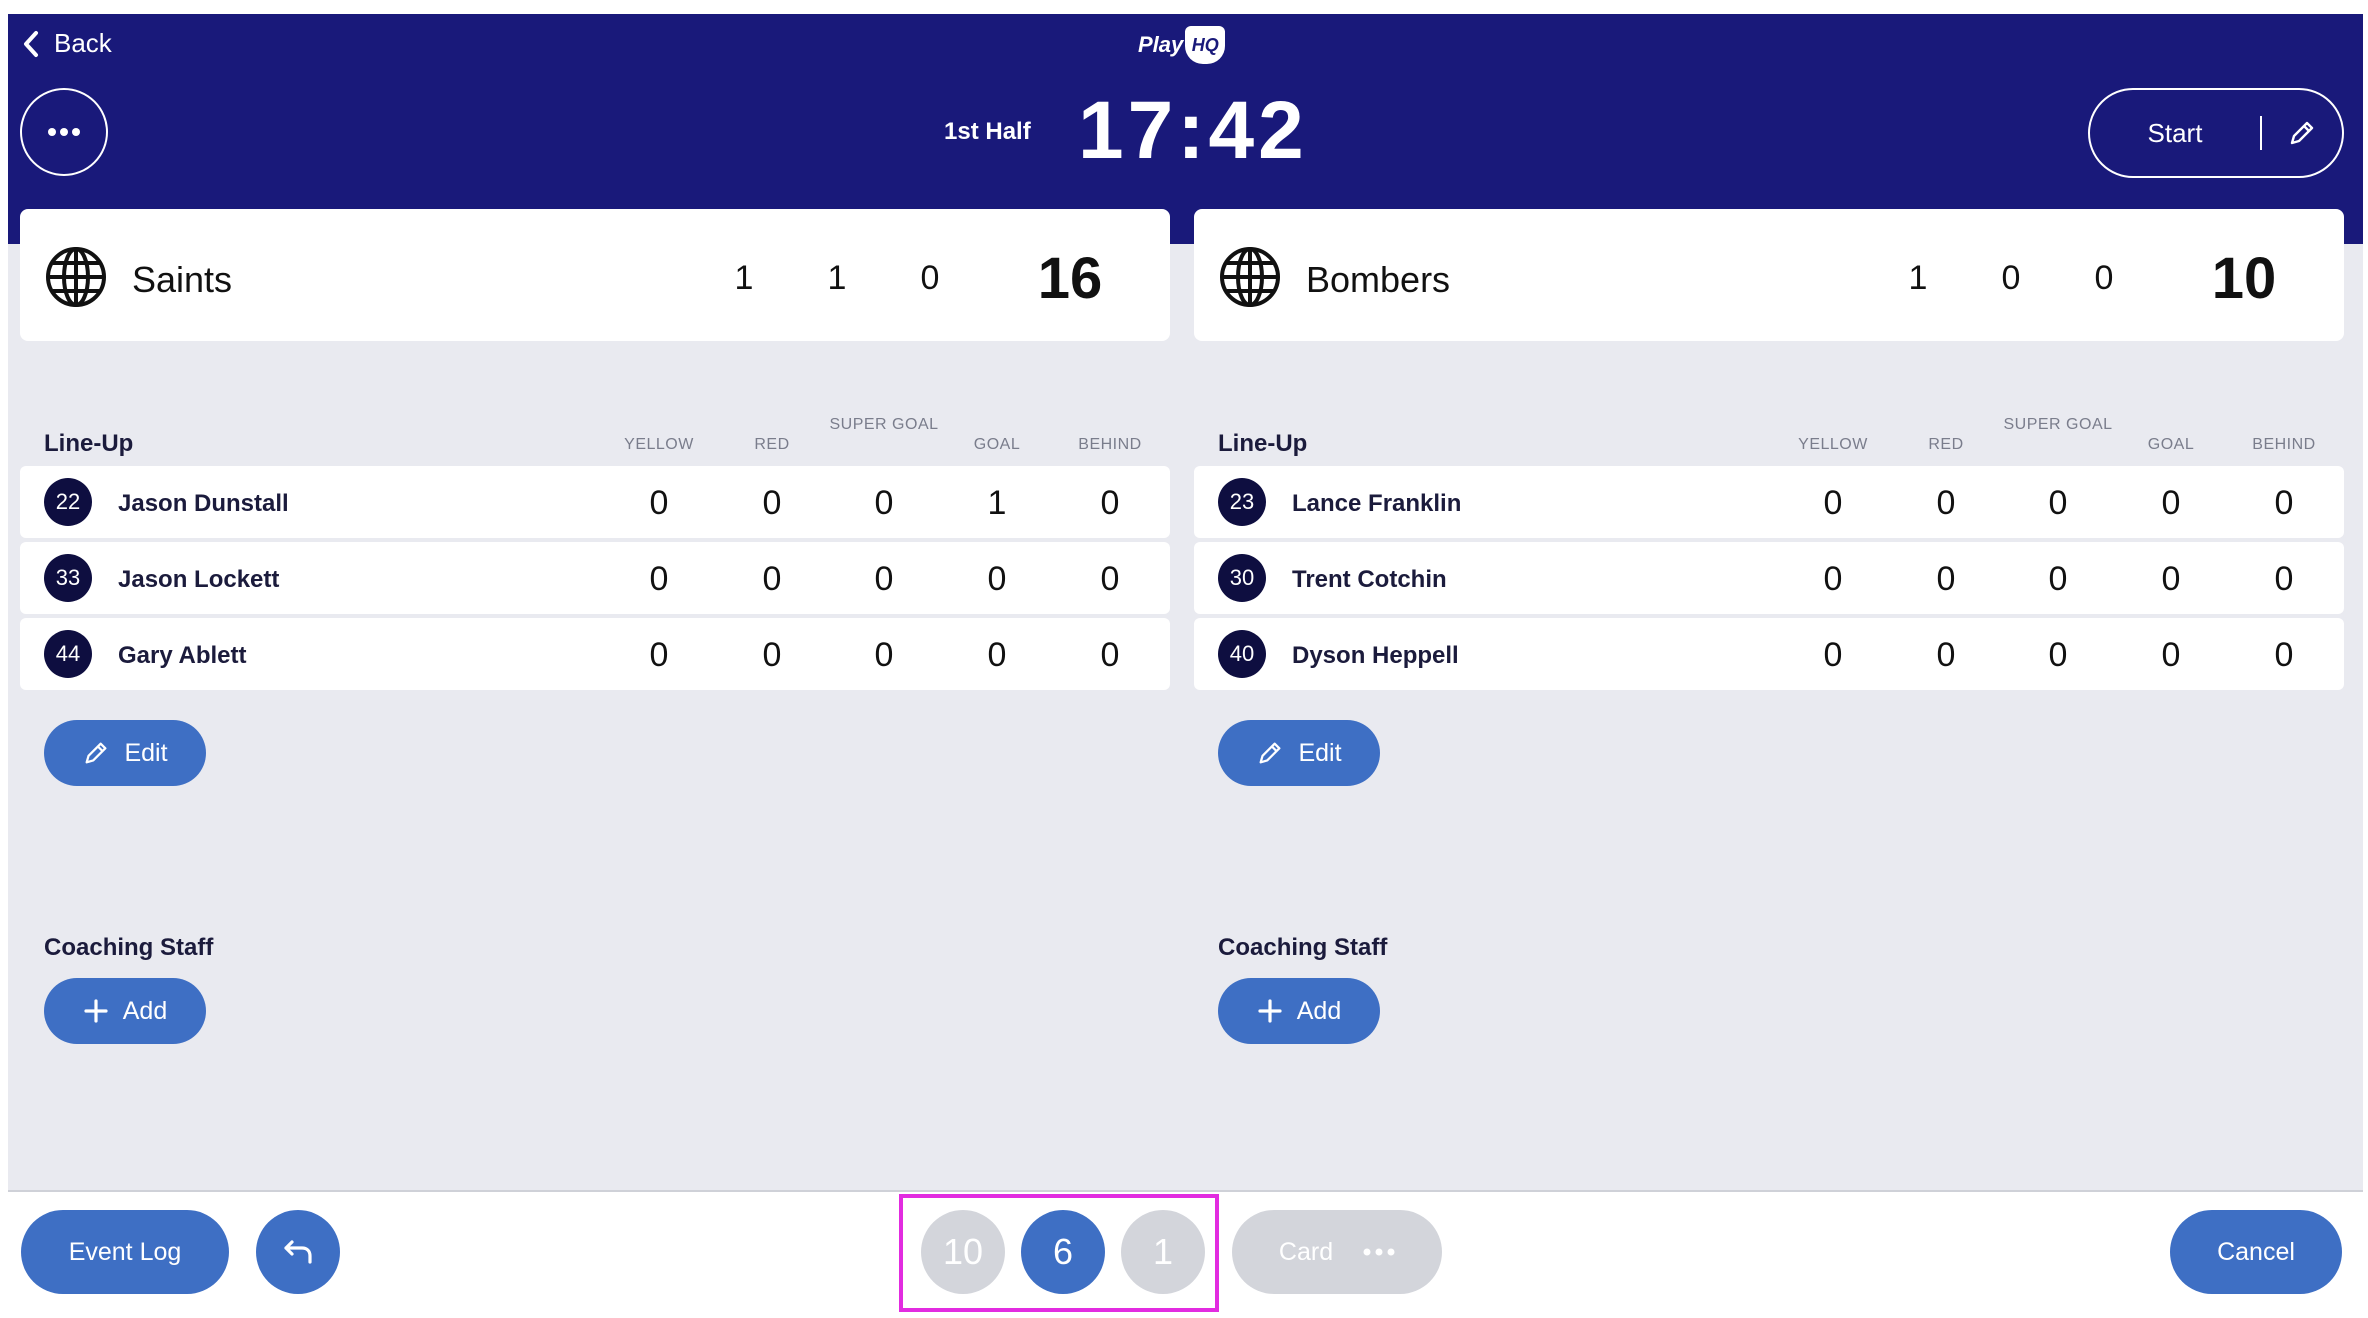 The width and height of the screenshot is (2368, 1318). I want to click on undo-icon, so click(298, 1252).